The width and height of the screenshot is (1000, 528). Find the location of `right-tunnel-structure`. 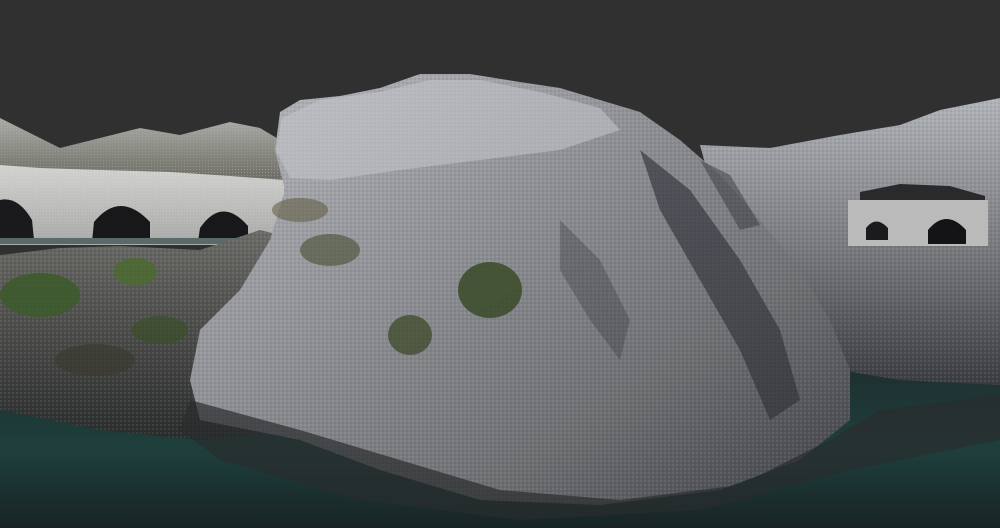

right-tunnel-structure is located at coordinates (918, 215).